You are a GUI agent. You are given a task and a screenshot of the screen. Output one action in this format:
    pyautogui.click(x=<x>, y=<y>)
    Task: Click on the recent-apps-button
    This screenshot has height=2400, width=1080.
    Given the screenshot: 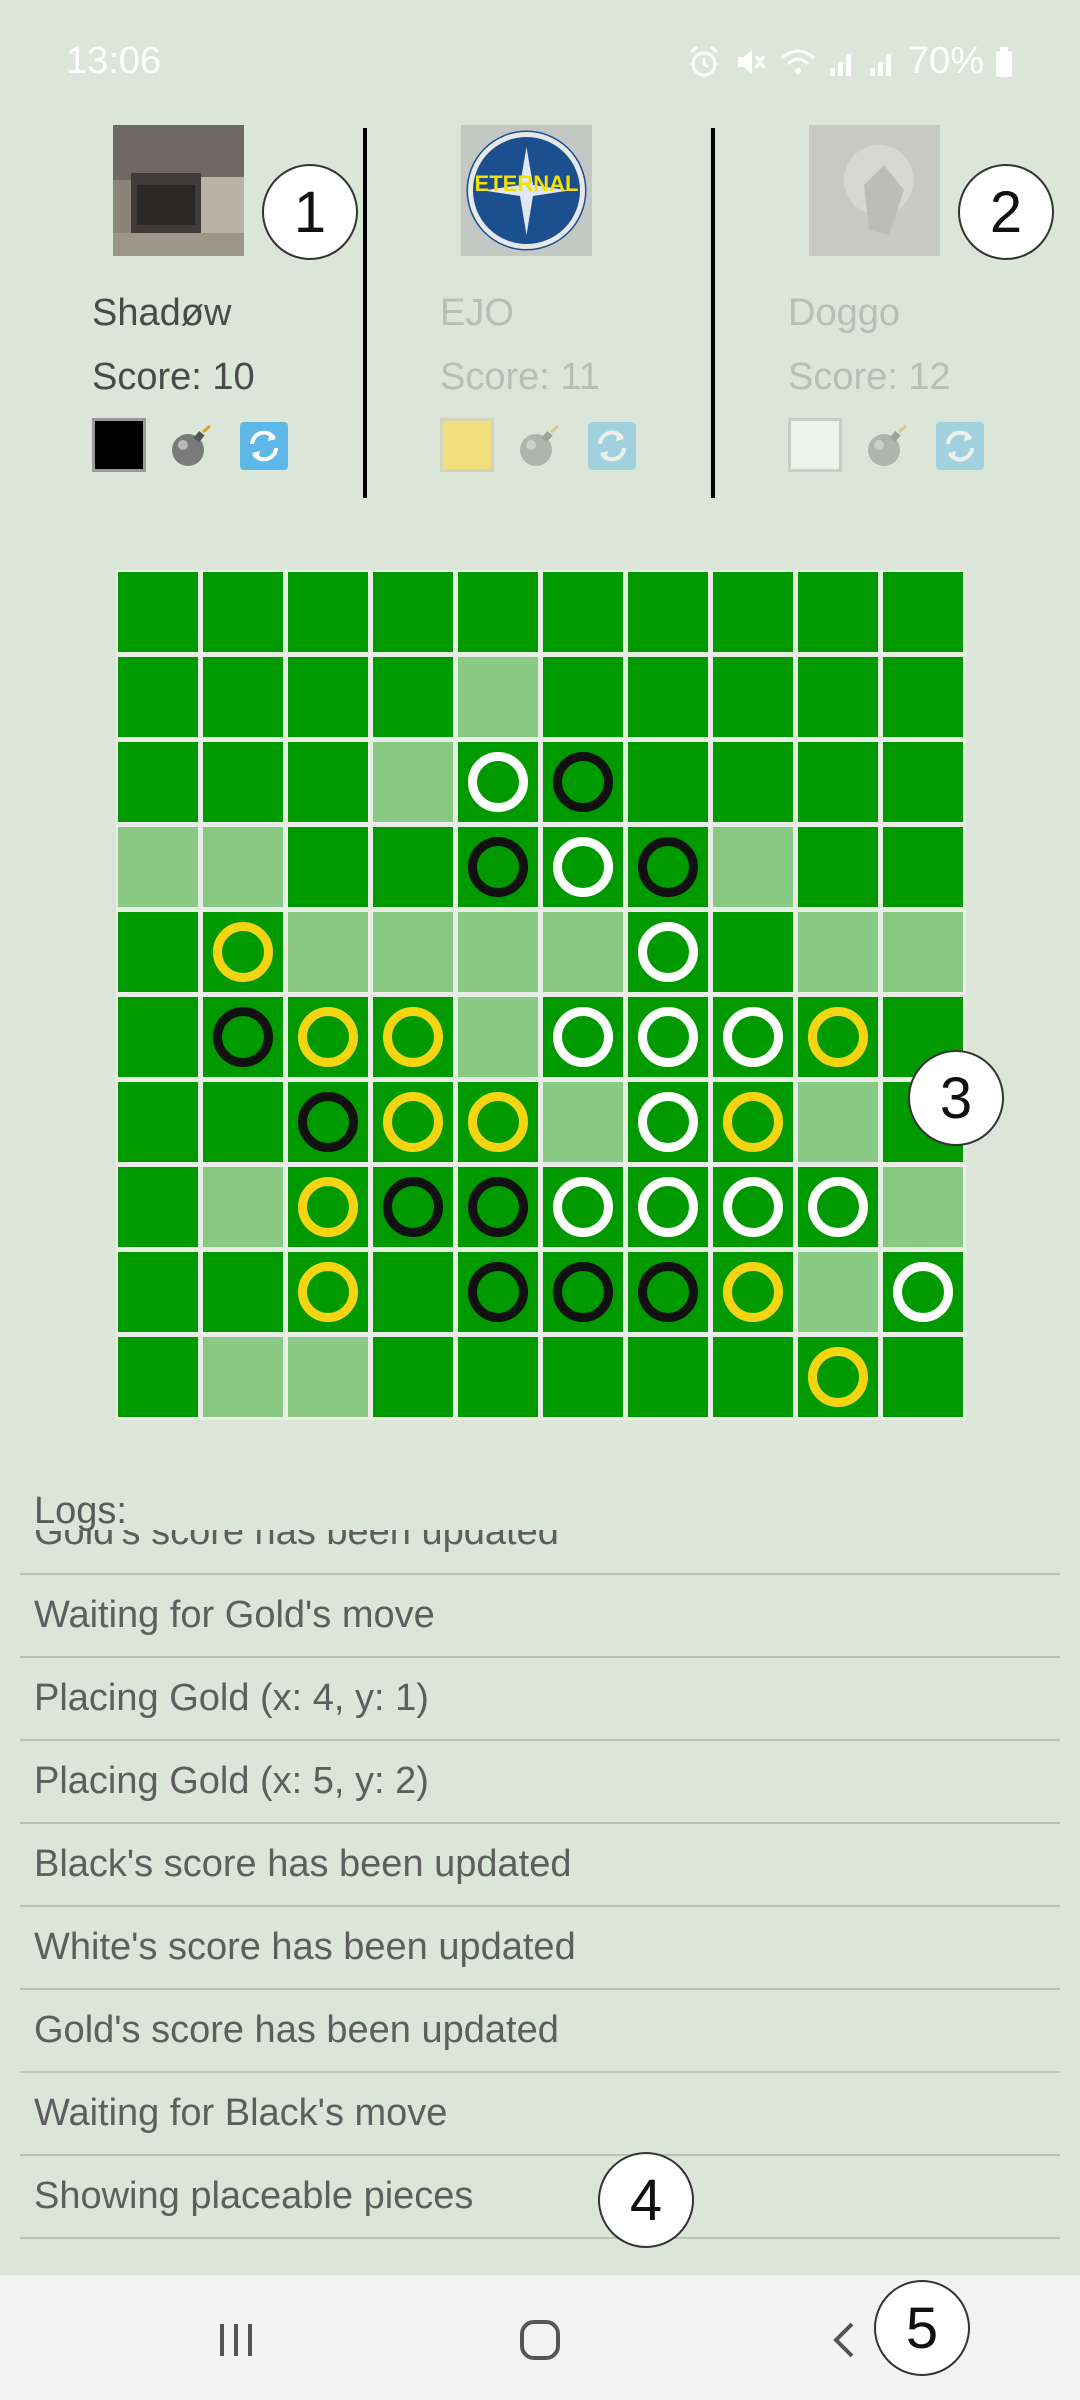 What is the action you would take?
    pyautogui.click(x=236, y=2340)
    